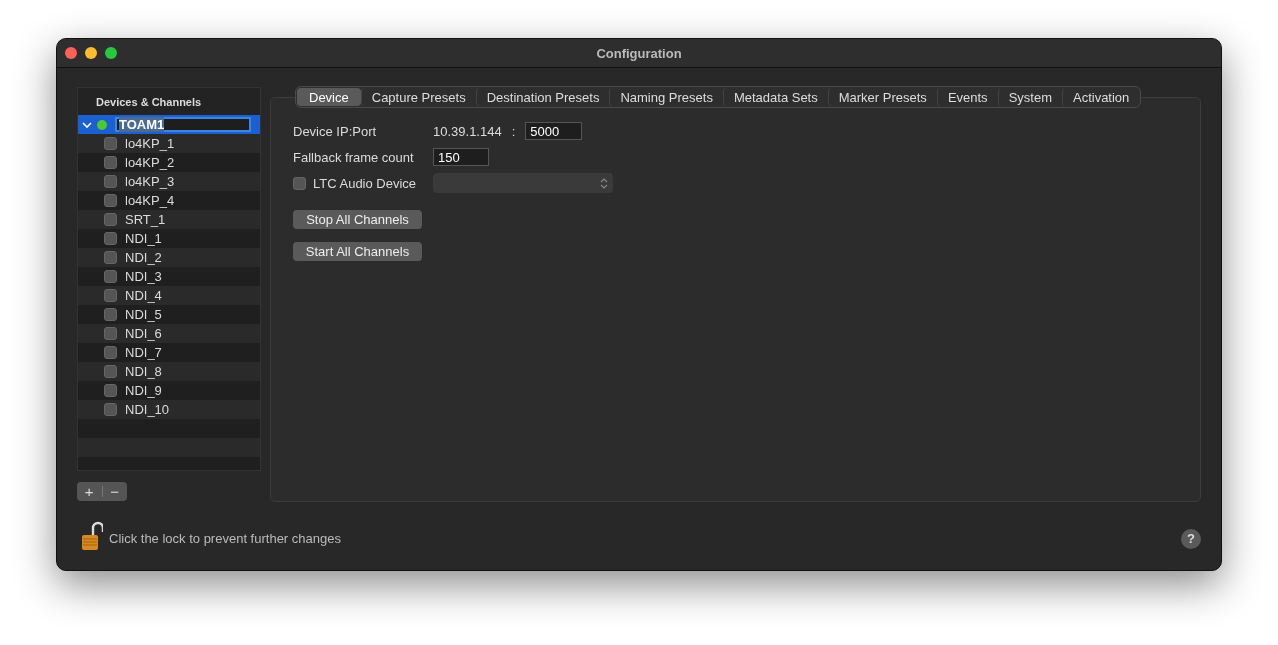 The height and width of the screenshot is (645, 1278). I want to click on tab: Naming Presets, so click(666, 97).